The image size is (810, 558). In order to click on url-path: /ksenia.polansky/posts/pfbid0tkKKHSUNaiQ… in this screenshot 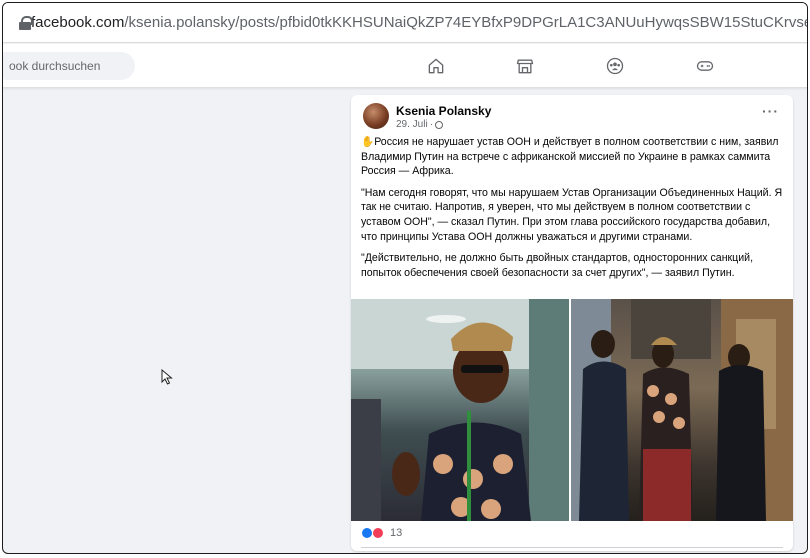, I will do `click(465, 22)`.